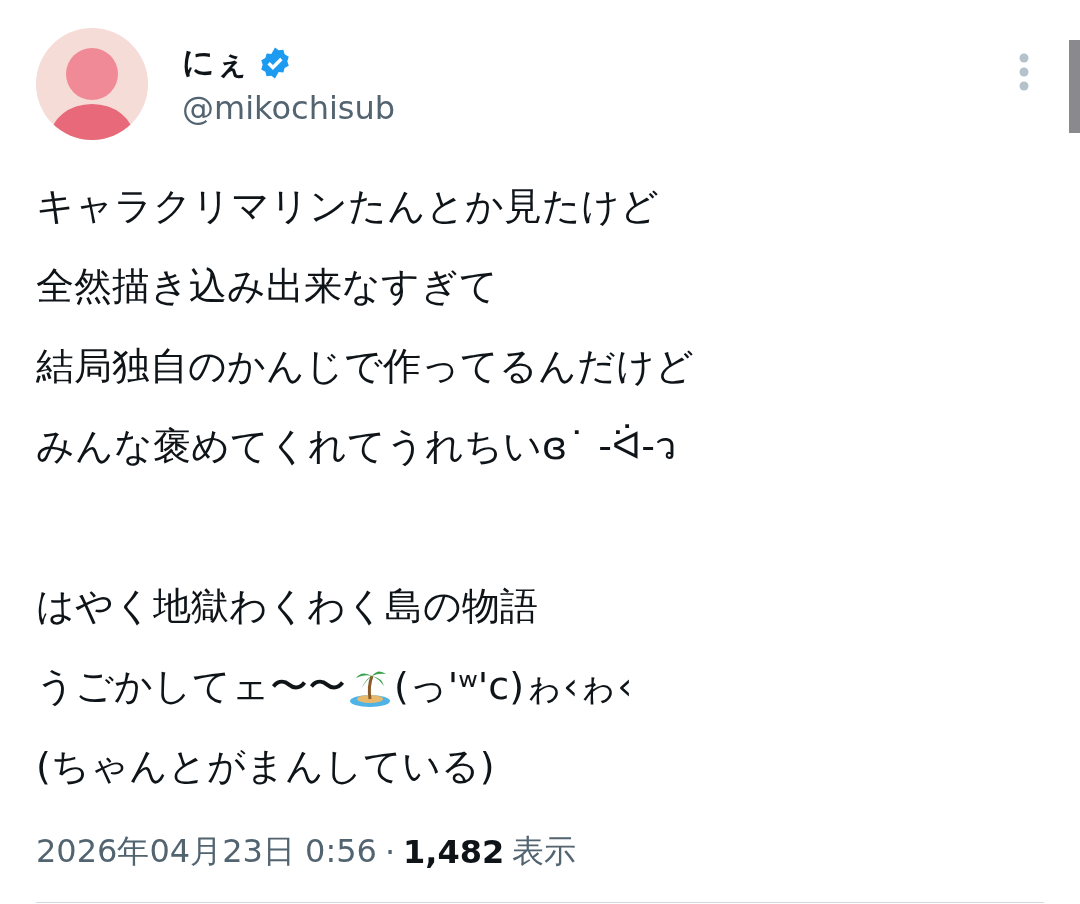  What do you see at coordinates (348, 206) in the screenshot?
I see `tweet-text-line: キャラクリマリンたんとか見たけど` at bounding box center [348, 206].